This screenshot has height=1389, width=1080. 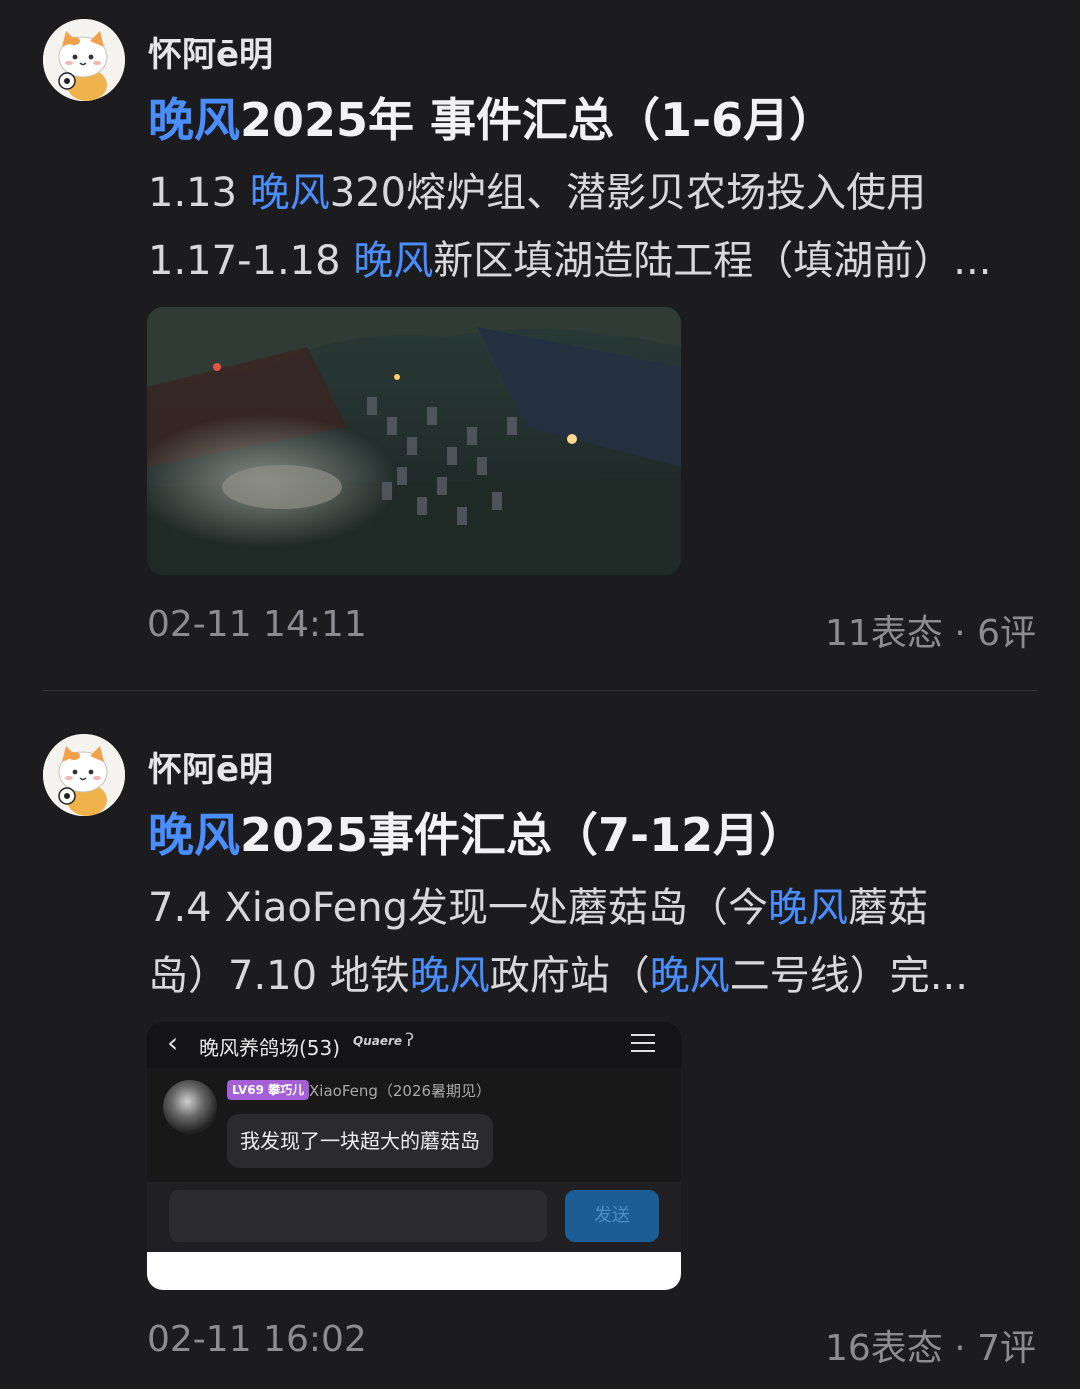 I want to click on level-badge: LV69 攀巧儿, so click(x=268, y=1090).